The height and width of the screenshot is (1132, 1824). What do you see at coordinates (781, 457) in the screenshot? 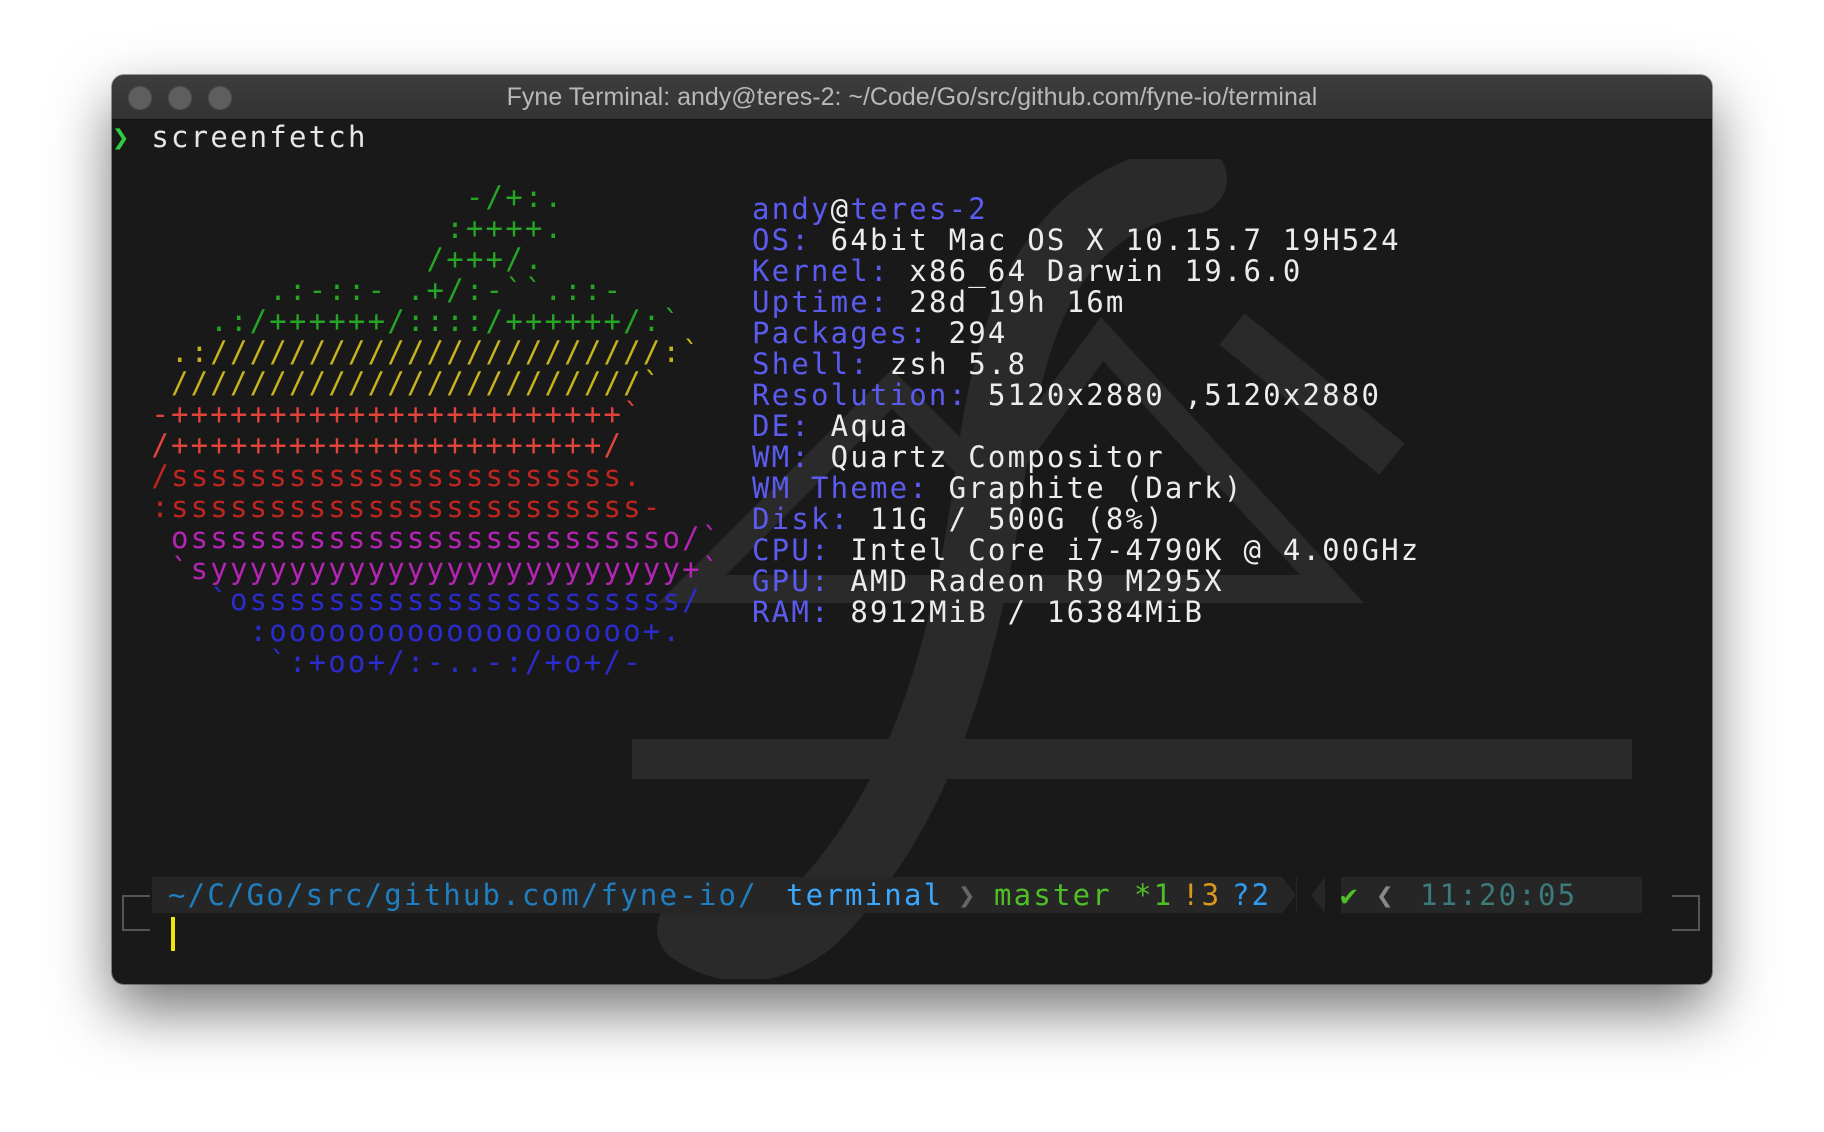
I see `sysinfo-key: WM:` at bounding box center [781, 457].